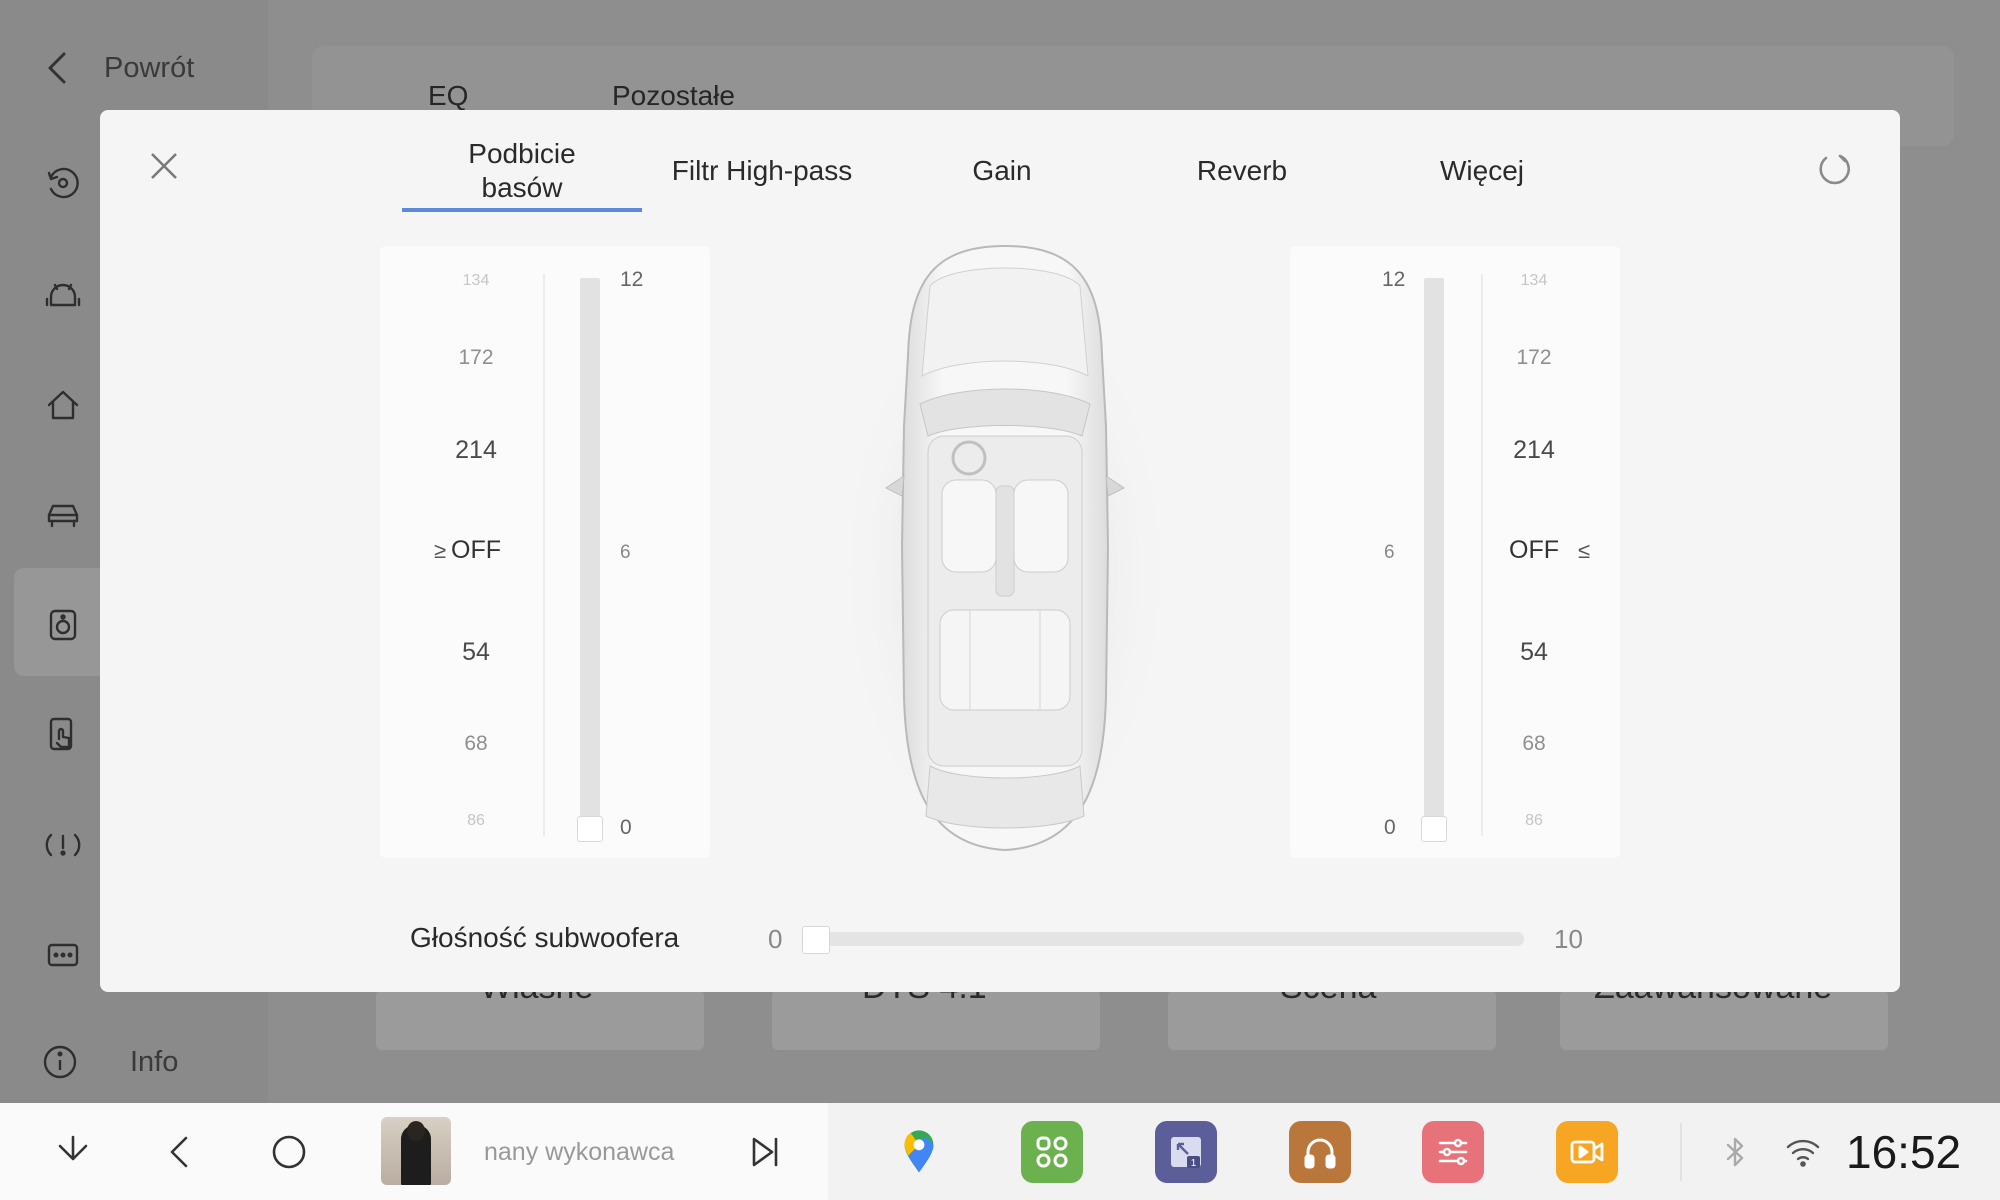 The image size is (2000, 1200). Describe the element at coordinates (154, 1061) in the screenshot. I see `info-label: Info` at that location.